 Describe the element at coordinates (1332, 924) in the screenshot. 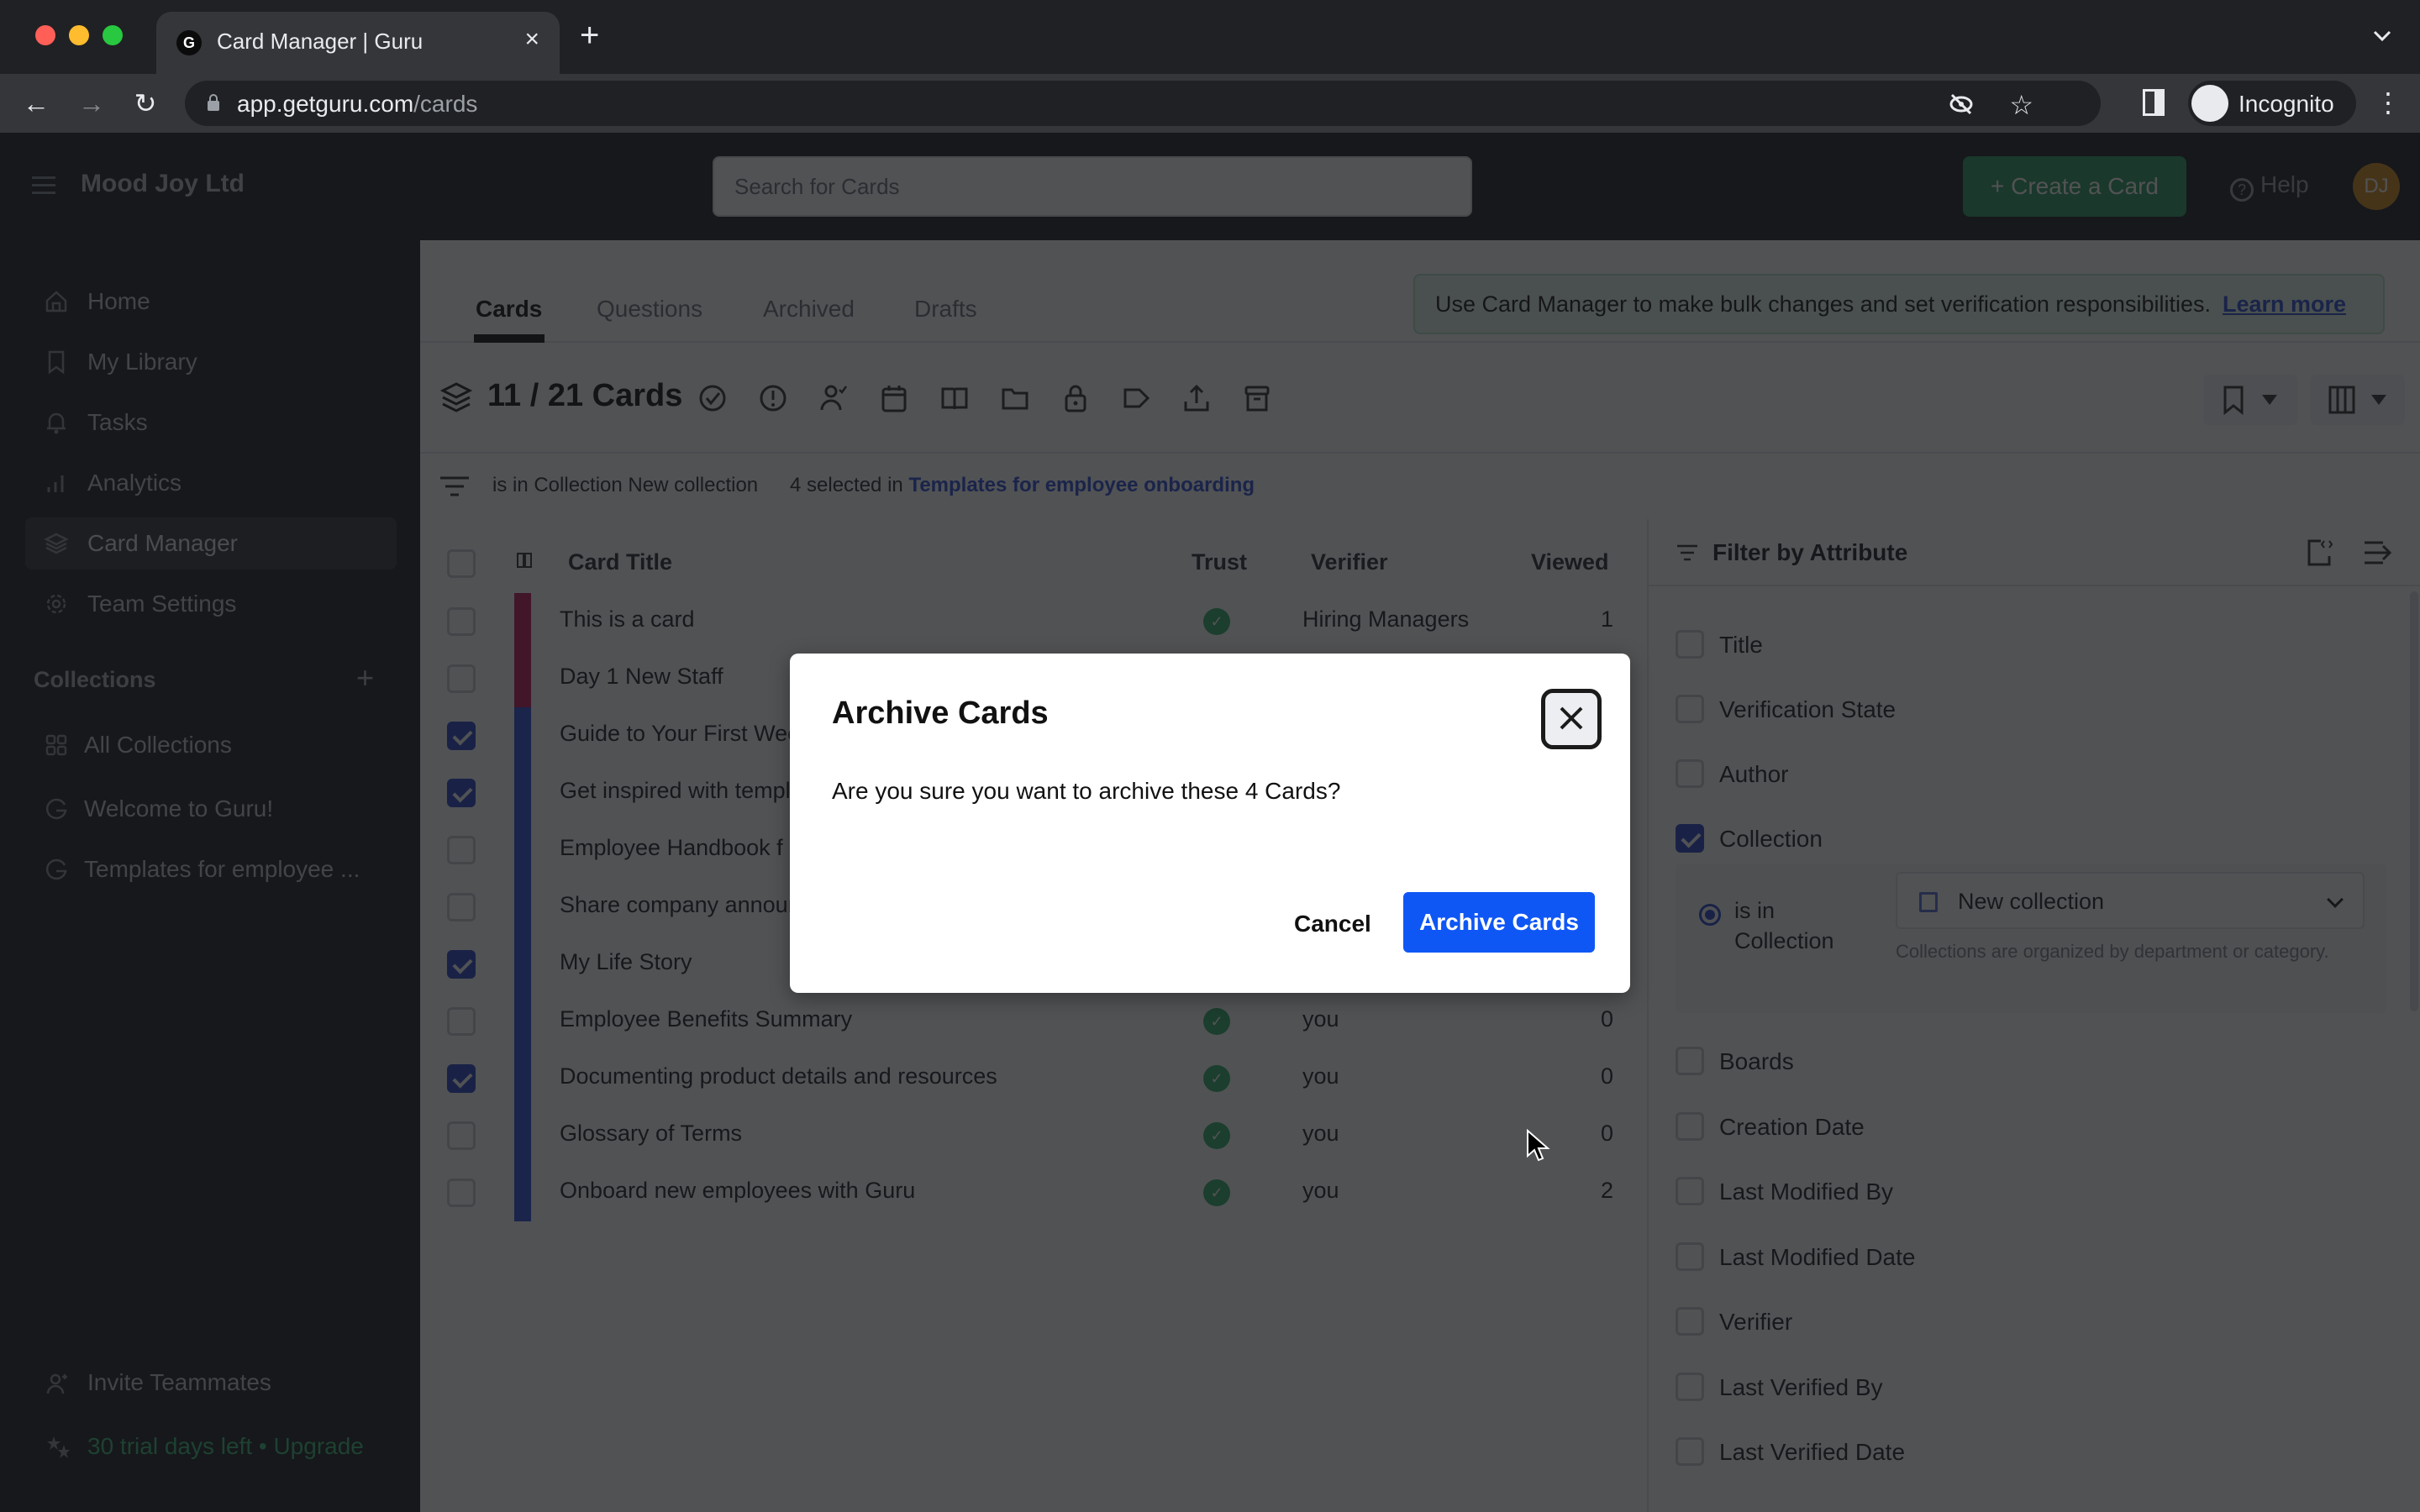

I see `cancel-button: Cancel` at that location.